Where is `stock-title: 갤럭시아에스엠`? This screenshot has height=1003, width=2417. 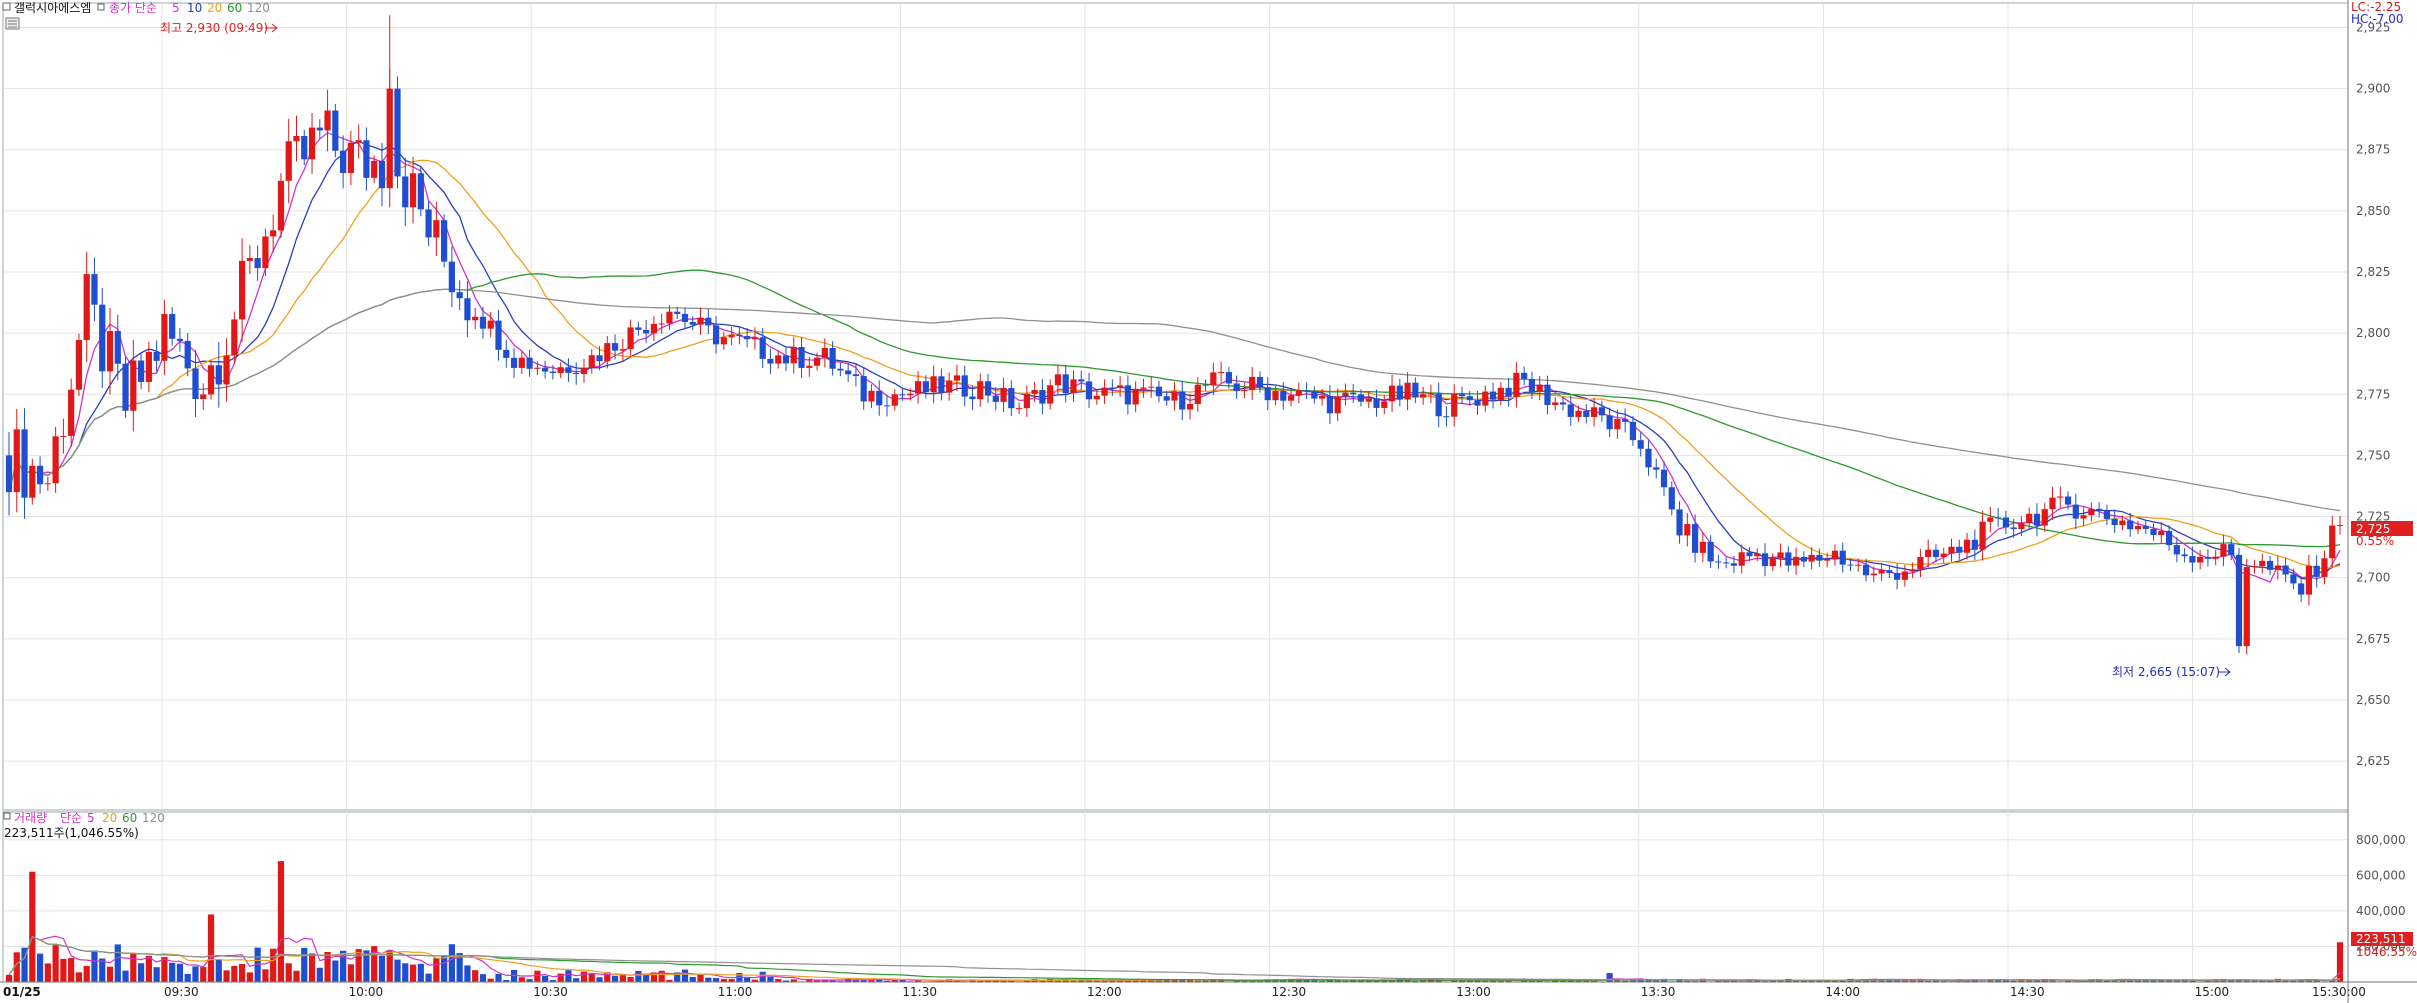 stock-title: 갤럭시아에스엠 is located at coordinates (52, 8).